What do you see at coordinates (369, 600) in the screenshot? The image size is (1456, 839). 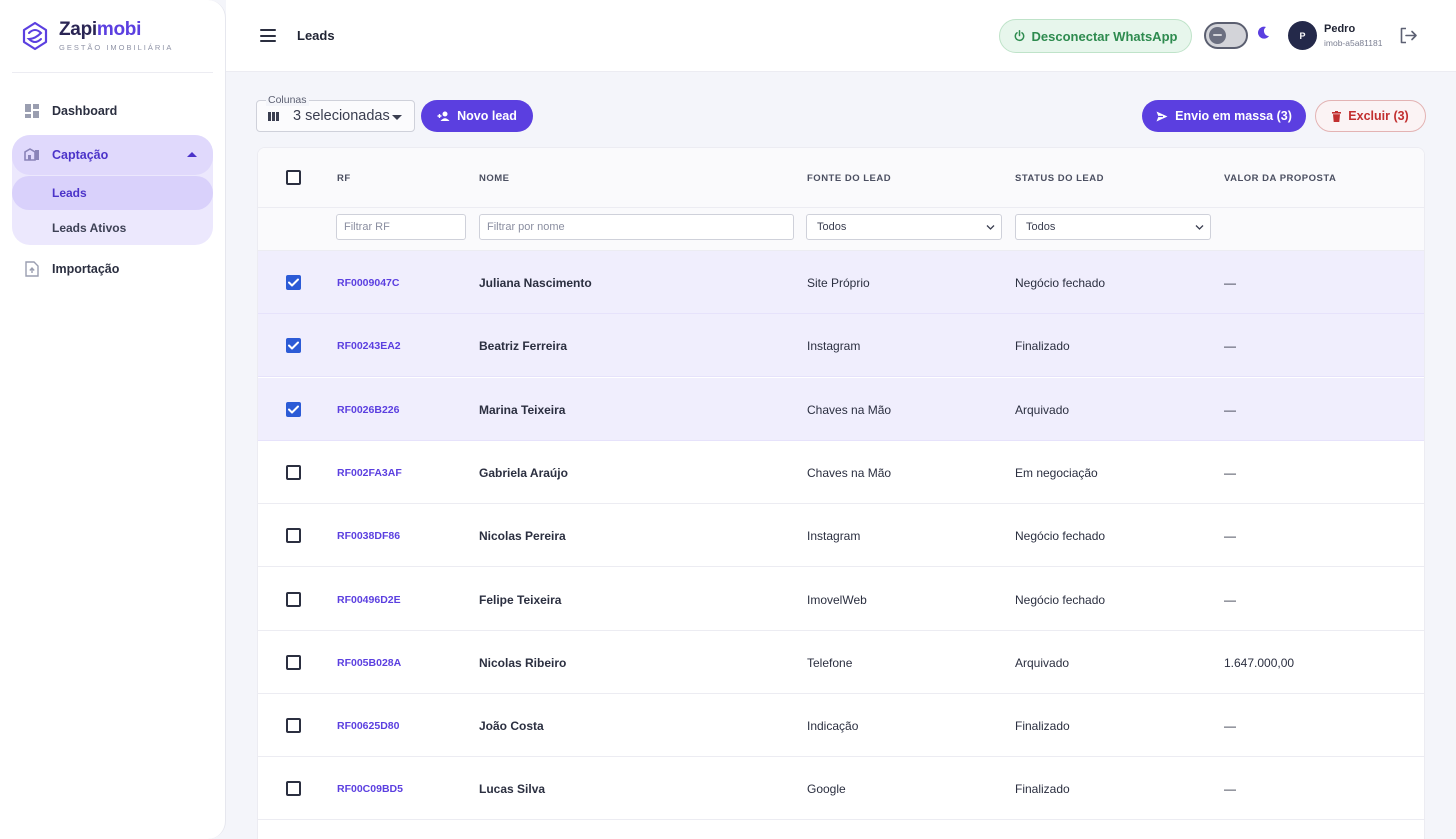 I see `rf-cell: RF00496D2E` at bounding box center [369, 600].